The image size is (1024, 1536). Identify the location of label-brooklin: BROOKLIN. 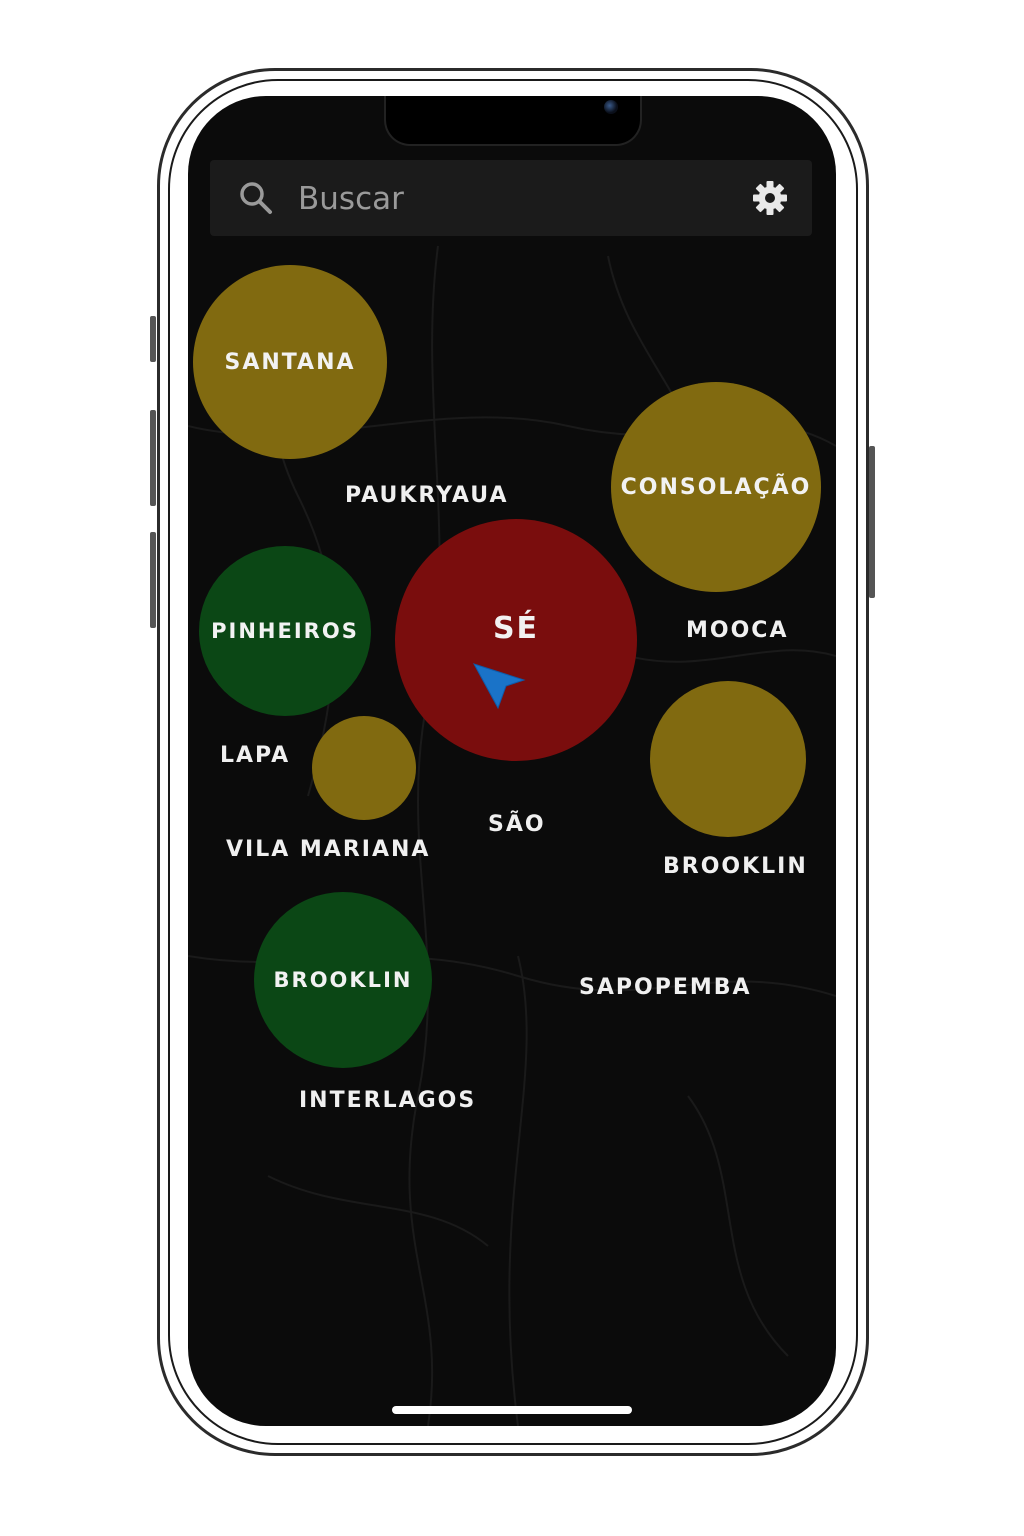
(735, 866).